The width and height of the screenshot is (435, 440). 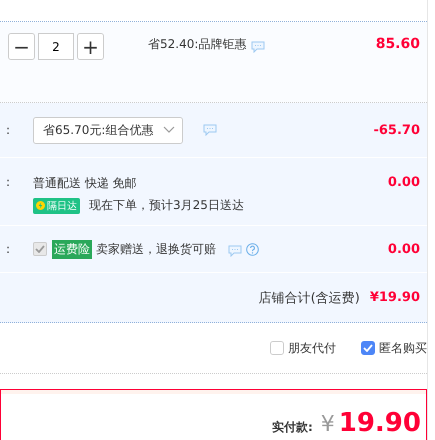 I want to click on option-checkbox: 匿名购买, so click(x=394, y=348).